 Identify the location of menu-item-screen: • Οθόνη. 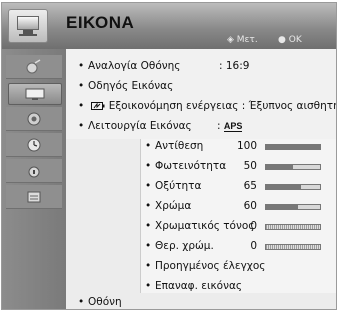
(100, 302).